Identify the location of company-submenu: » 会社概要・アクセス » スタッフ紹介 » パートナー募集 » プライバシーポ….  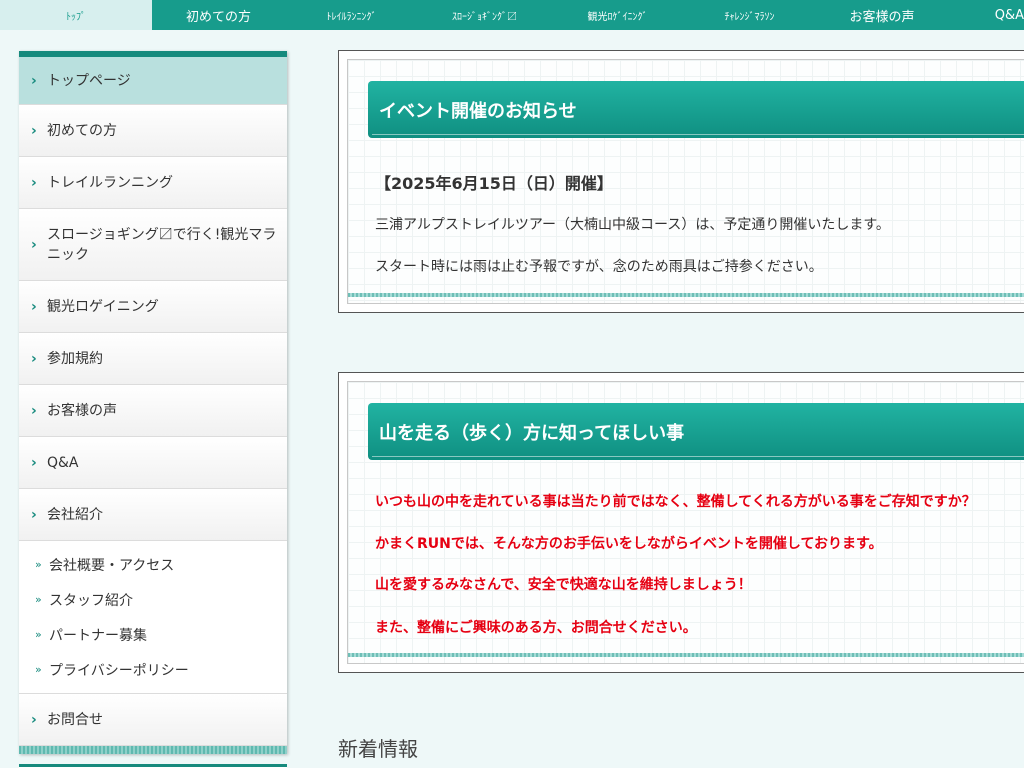
(153, 617).